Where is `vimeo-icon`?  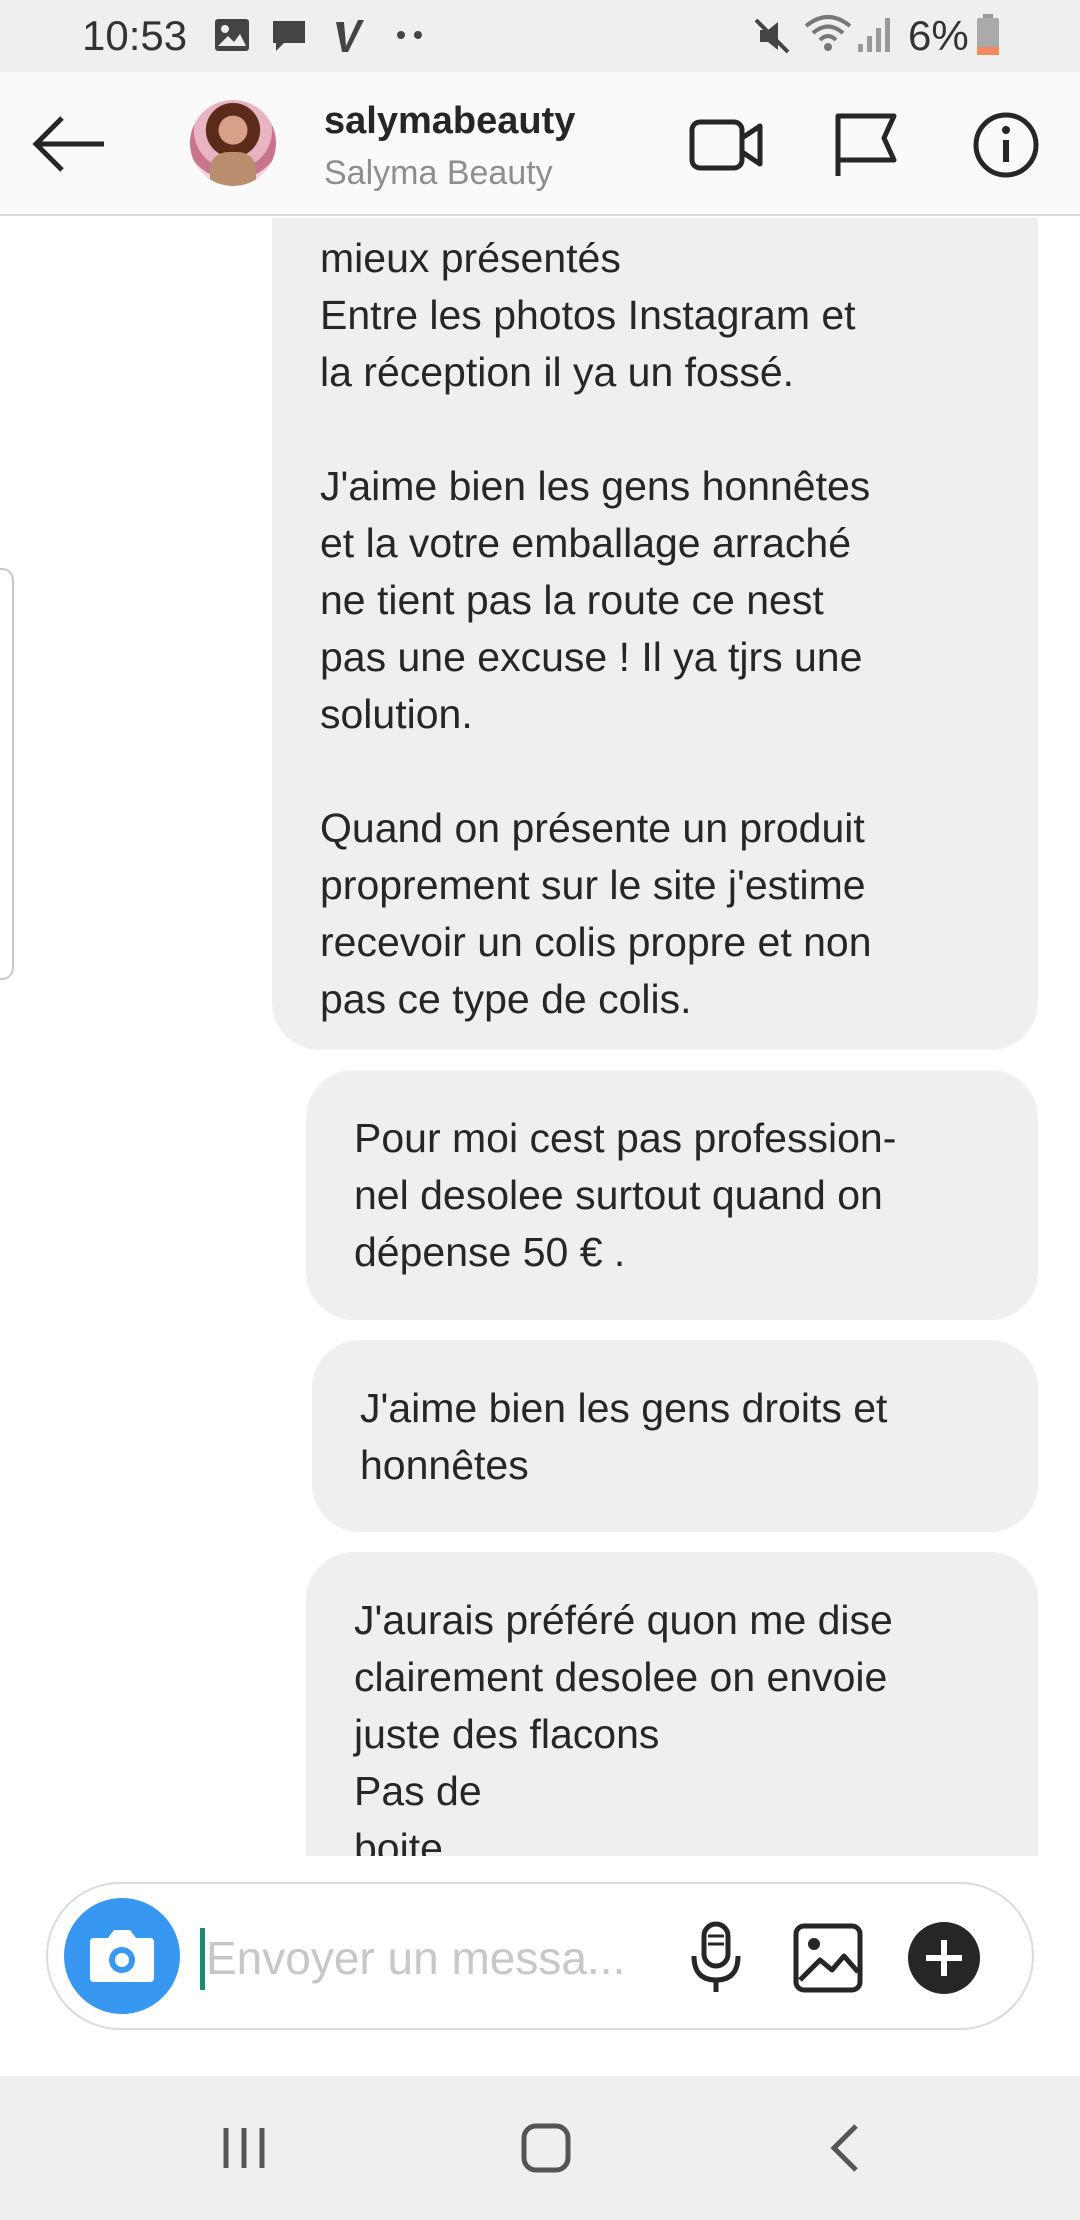 vimeo-icon is located at coordinates (350, 36).